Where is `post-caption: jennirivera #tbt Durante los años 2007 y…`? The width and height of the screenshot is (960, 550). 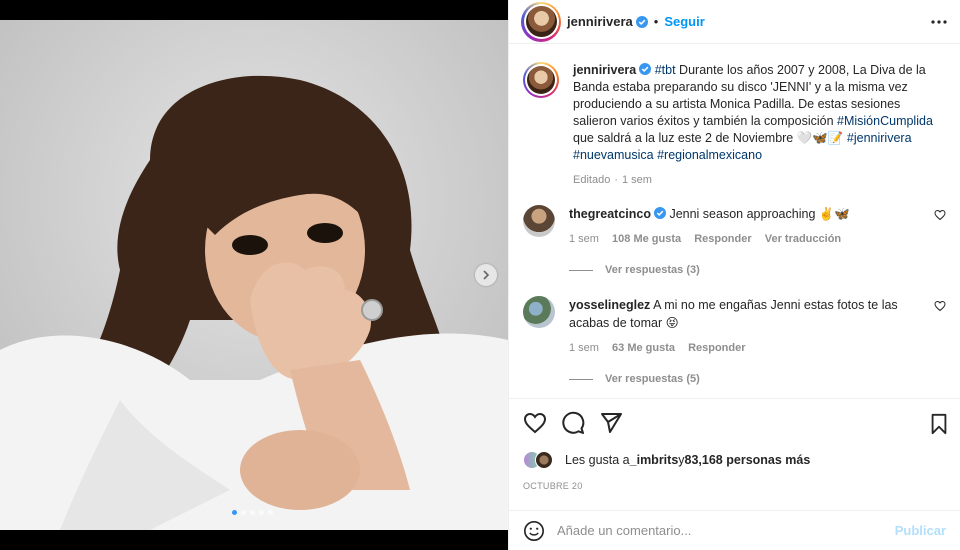 post-caption: jennirivera #tbt Durante los años 2007 y… is located at coordinates (734, 120).